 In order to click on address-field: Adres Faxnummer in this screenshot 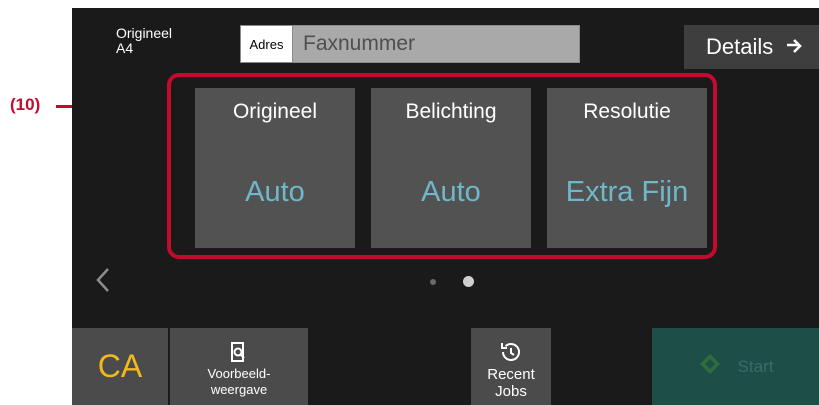, I will do `click(410, 44)`.